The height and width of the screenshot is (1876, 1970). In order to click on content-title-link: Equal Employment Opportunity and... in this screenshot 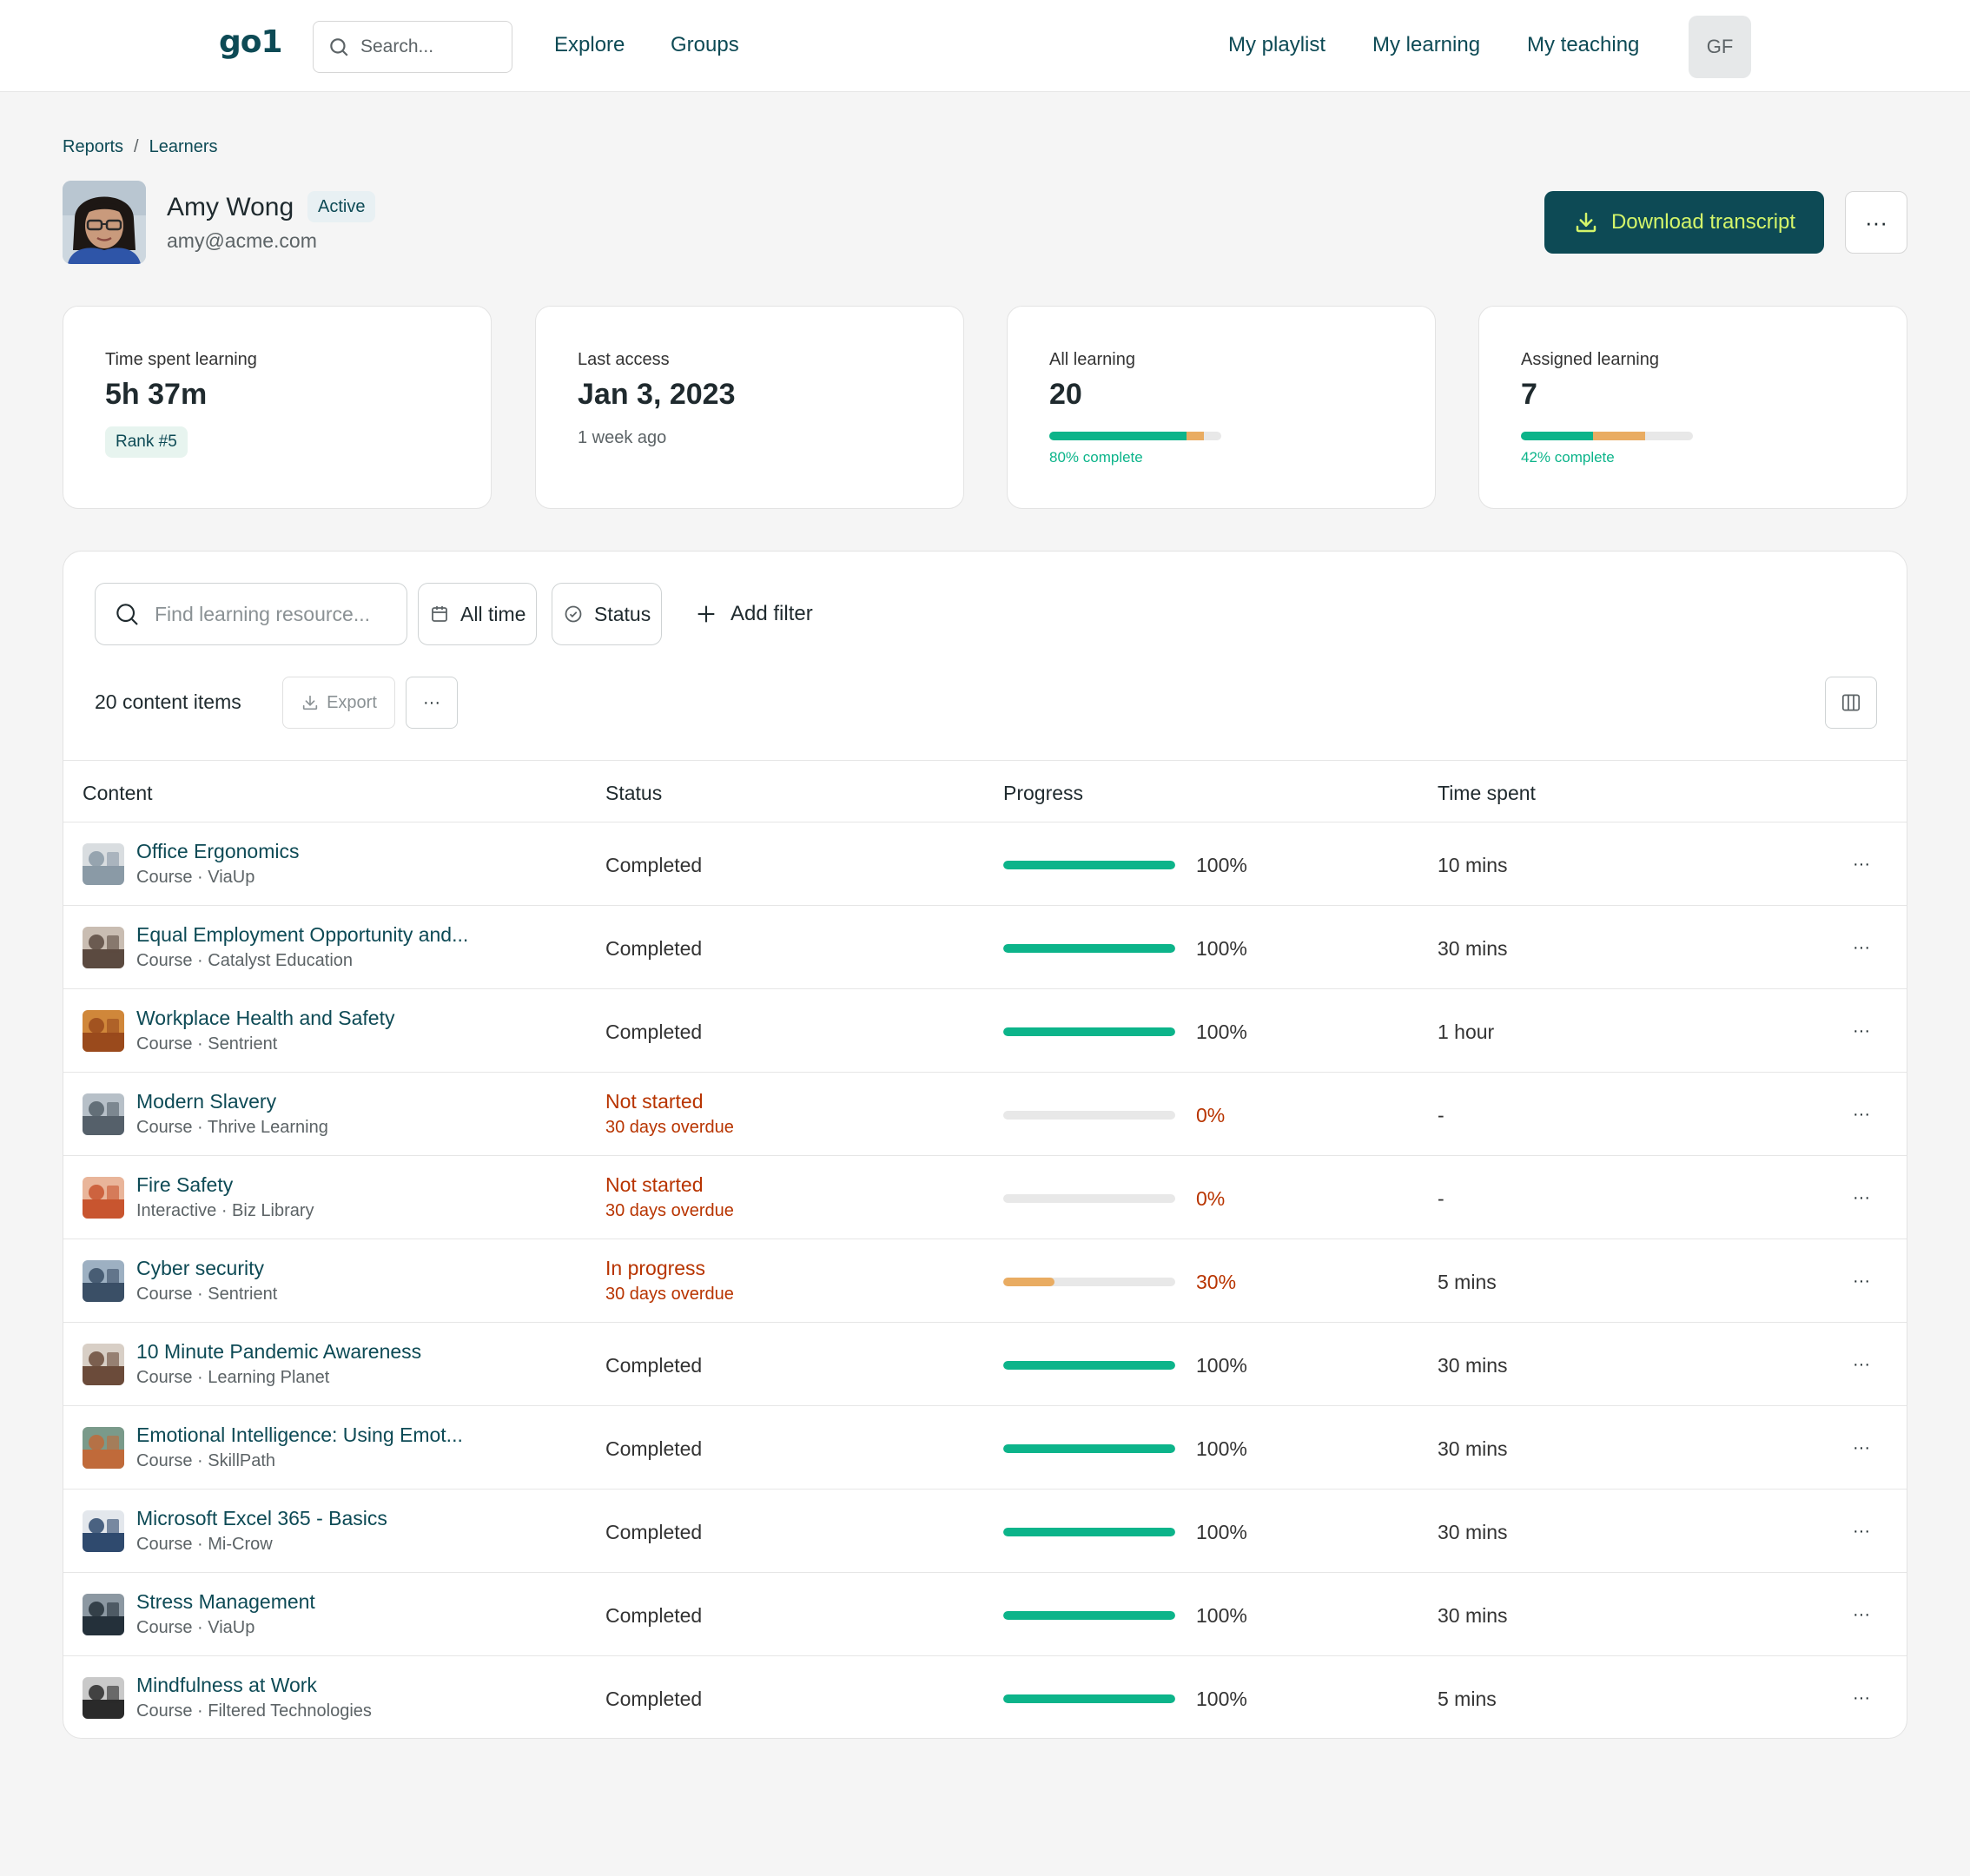, I will do `click(302, 935)`.